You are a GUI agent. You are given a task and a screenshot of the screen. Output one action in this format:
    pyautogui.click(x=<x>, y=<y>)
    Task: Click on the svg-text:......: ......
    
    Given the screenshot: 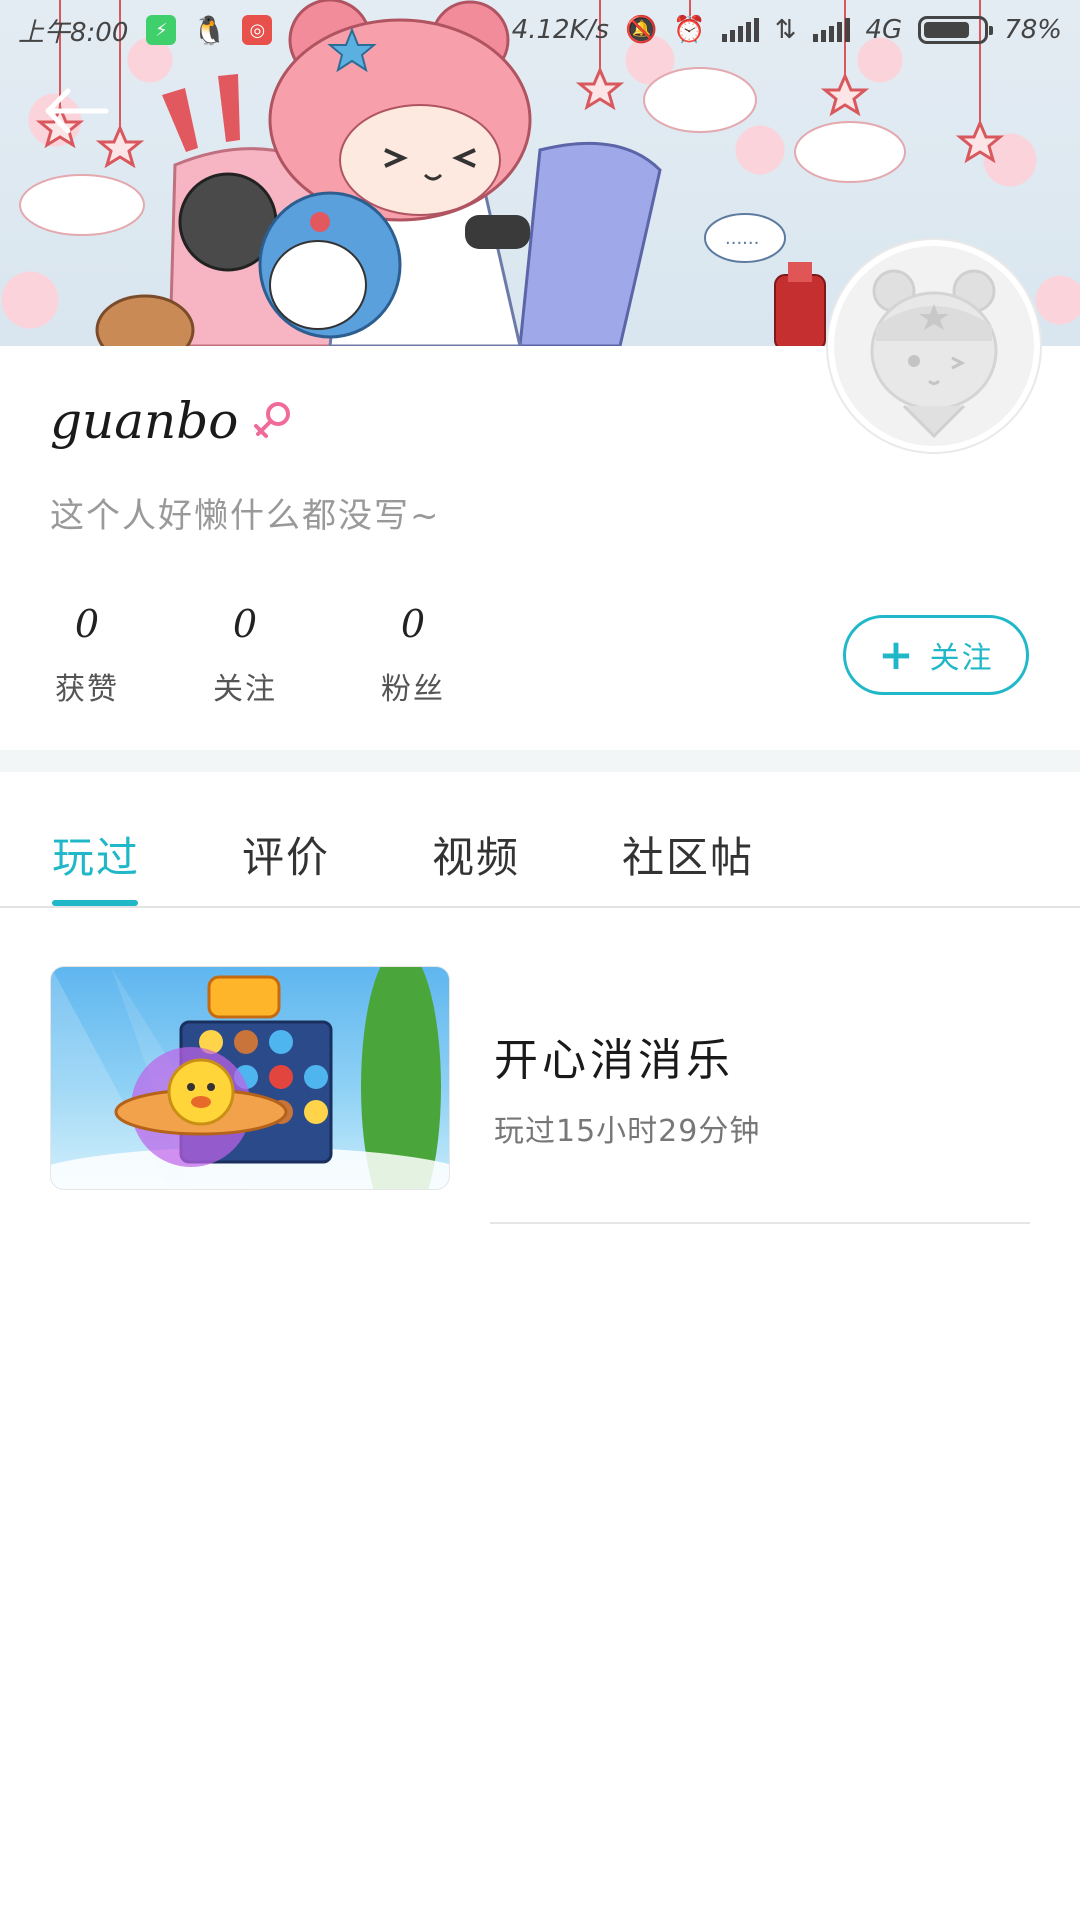 What is the action you would take?
    pyautogui.click(x=742, y=238)
    